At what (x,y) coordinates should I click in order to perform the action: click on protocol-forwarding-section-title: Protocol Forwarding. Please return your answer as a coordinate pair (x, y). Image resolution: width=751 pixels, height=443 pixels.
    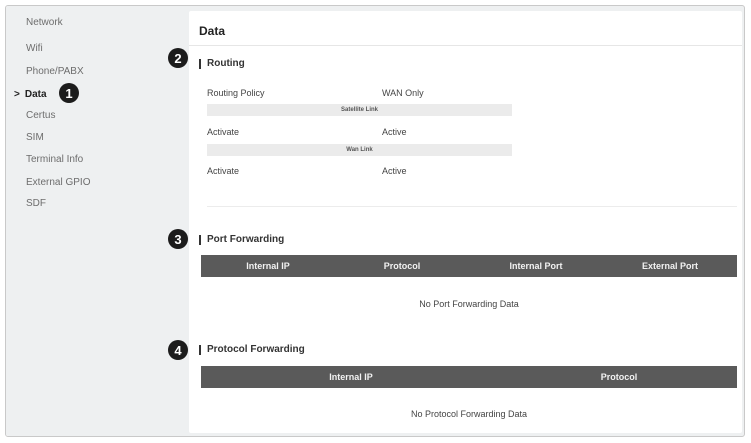
    Looking at the image, I should click on (252, 350).